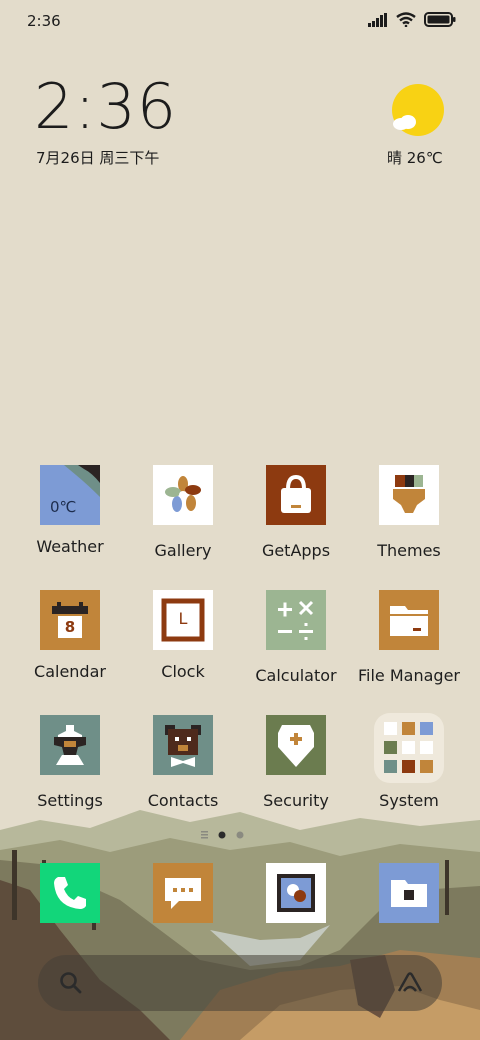 This screenshot has width=480, height=1040. What do you see at coordinates (440, 19) in the screenshot?
I see `battery-icon` at bounding box center [440, 19].